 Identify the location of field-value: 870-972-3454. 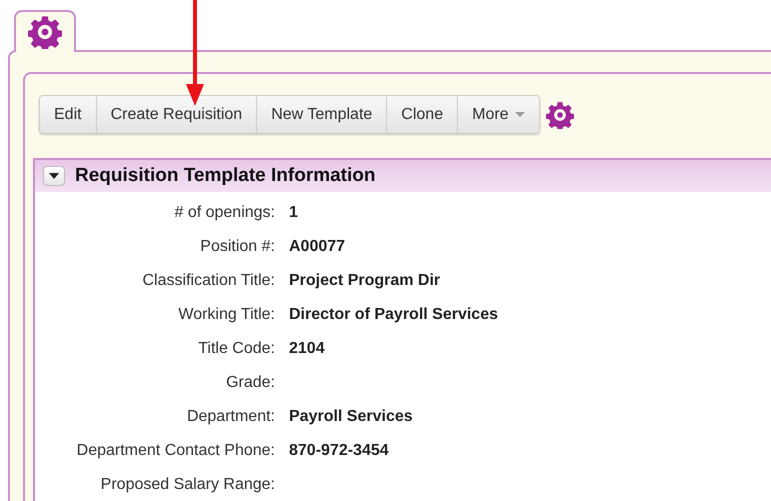
(339, 451).